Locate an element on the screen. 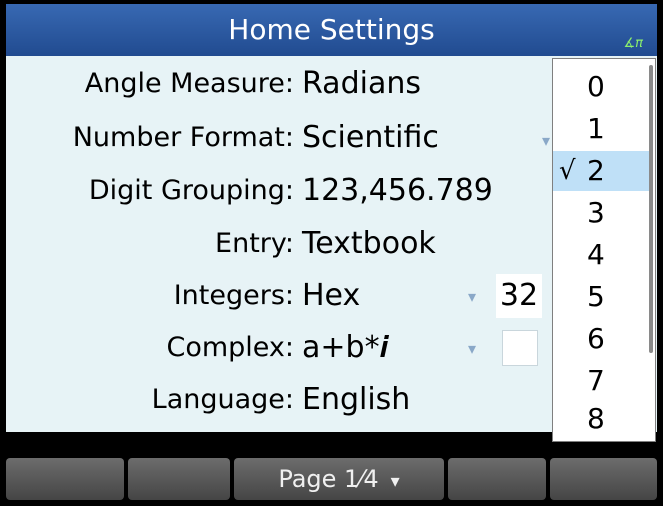 Image resolution: width=663 pixels, height=506 pixels. complex-label: Complex: is located at coordinates (230, 347).